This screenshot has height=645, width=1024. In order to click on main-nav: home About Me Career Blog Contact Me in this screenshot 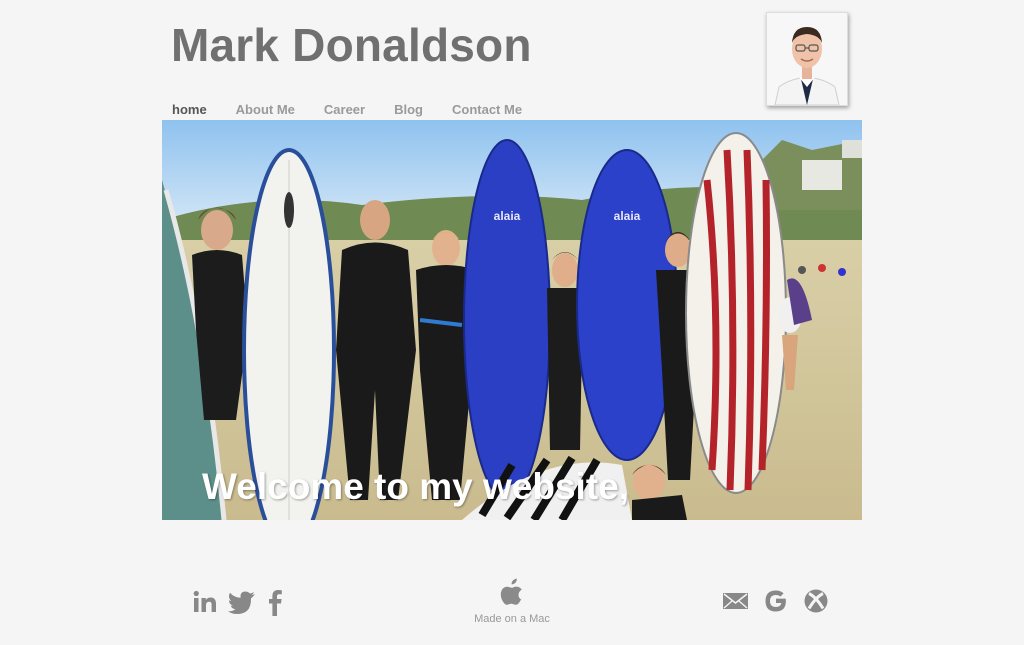, I will do `click(347, 109)`.